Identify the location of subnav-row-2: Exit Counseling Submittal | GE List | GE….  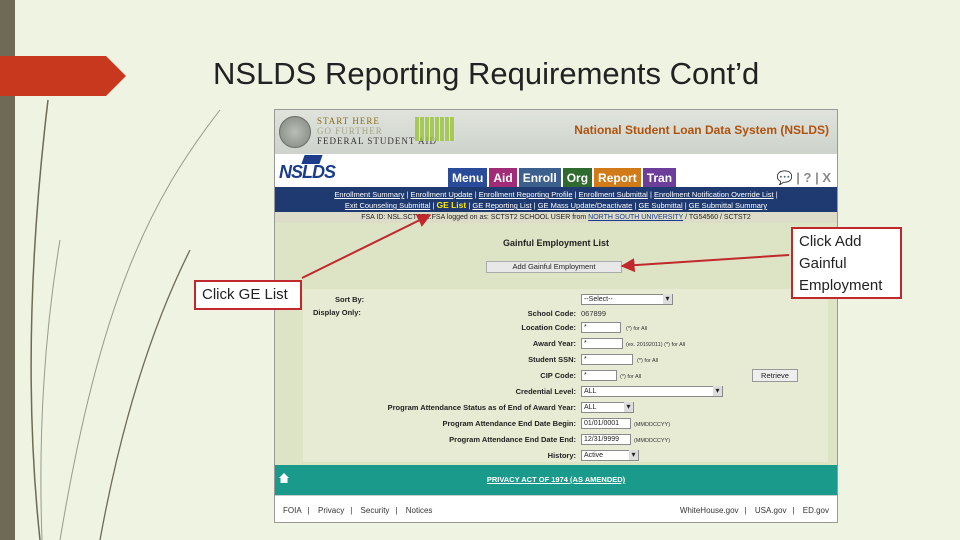
(556, 205).